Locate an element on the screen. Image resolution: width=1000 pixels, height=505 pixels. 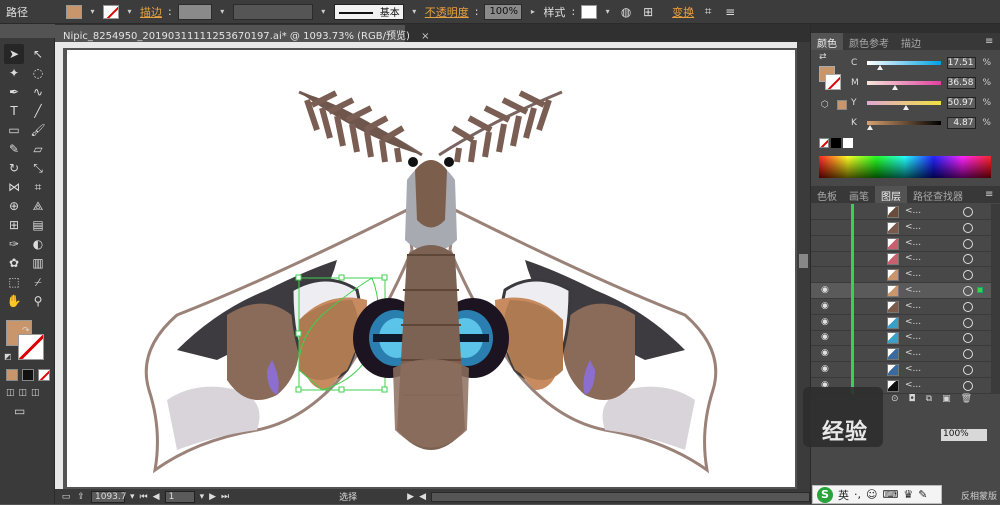
symbol-icon: ✿ is located at coordinates (14, 263).